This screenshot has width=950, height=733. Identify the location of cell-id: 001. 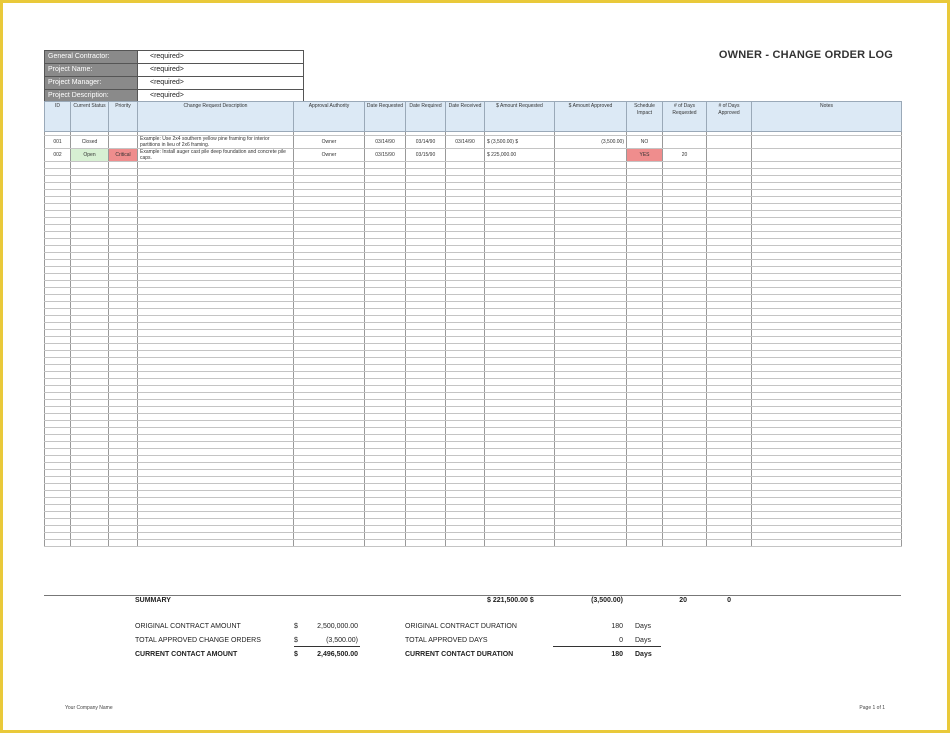
(57, 142).